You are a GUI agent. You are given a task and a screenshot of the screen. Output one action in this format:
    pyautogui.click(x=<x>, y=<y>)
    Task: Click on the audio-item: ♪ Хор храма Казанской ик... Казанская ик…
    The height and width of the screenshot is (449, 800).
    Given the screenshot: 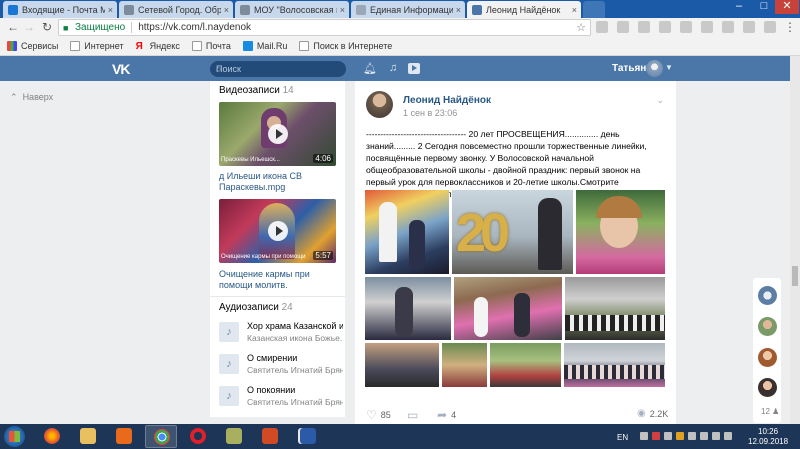 What is the action you would take?
    pyautogui.click(x=281, y=333)
    